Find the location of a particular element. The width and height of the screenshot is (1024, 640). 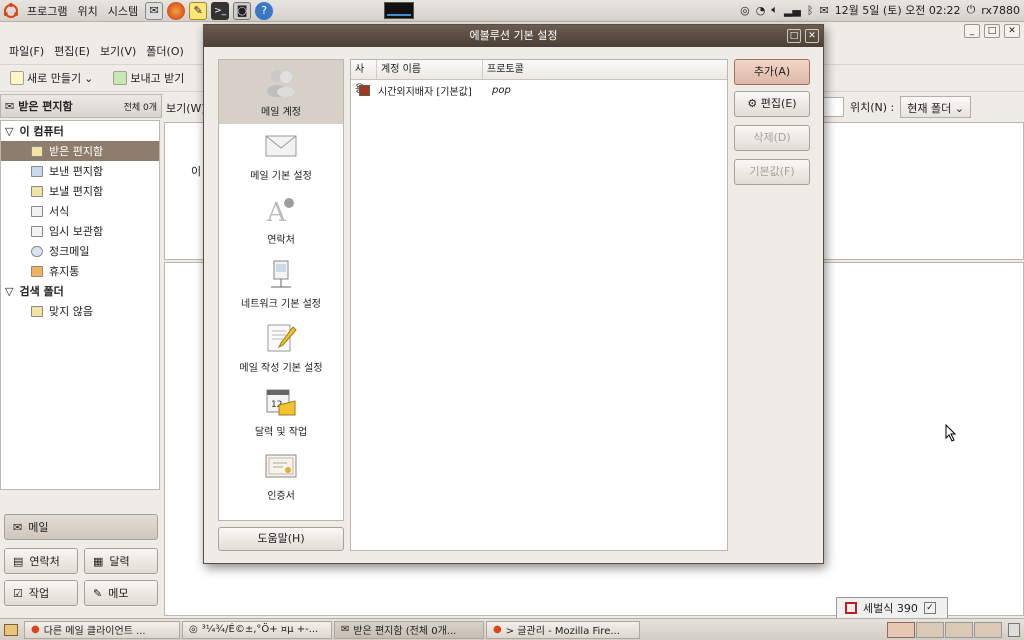

mail-notify-icon: ✉ is located at coordinates (823, 10).